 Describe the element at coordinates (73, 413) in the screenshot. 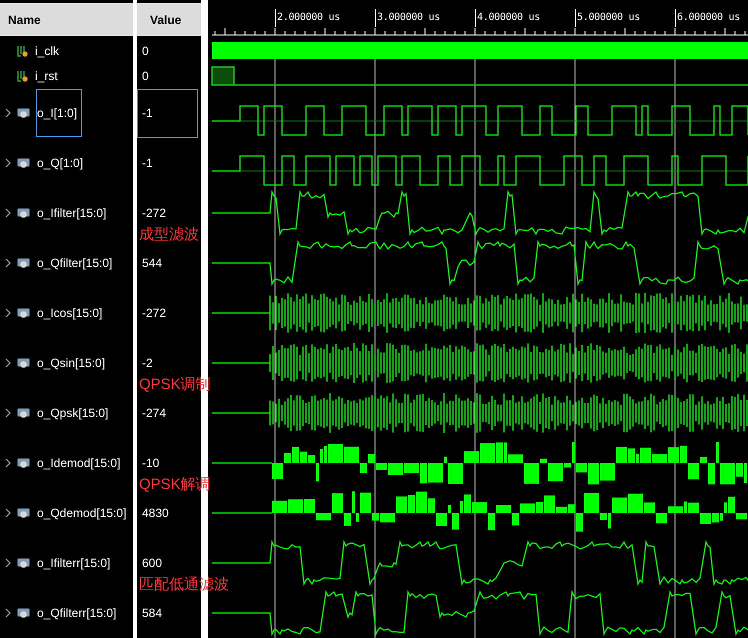

I see `signal-name: o_Qpsk[15:0]` at that location.